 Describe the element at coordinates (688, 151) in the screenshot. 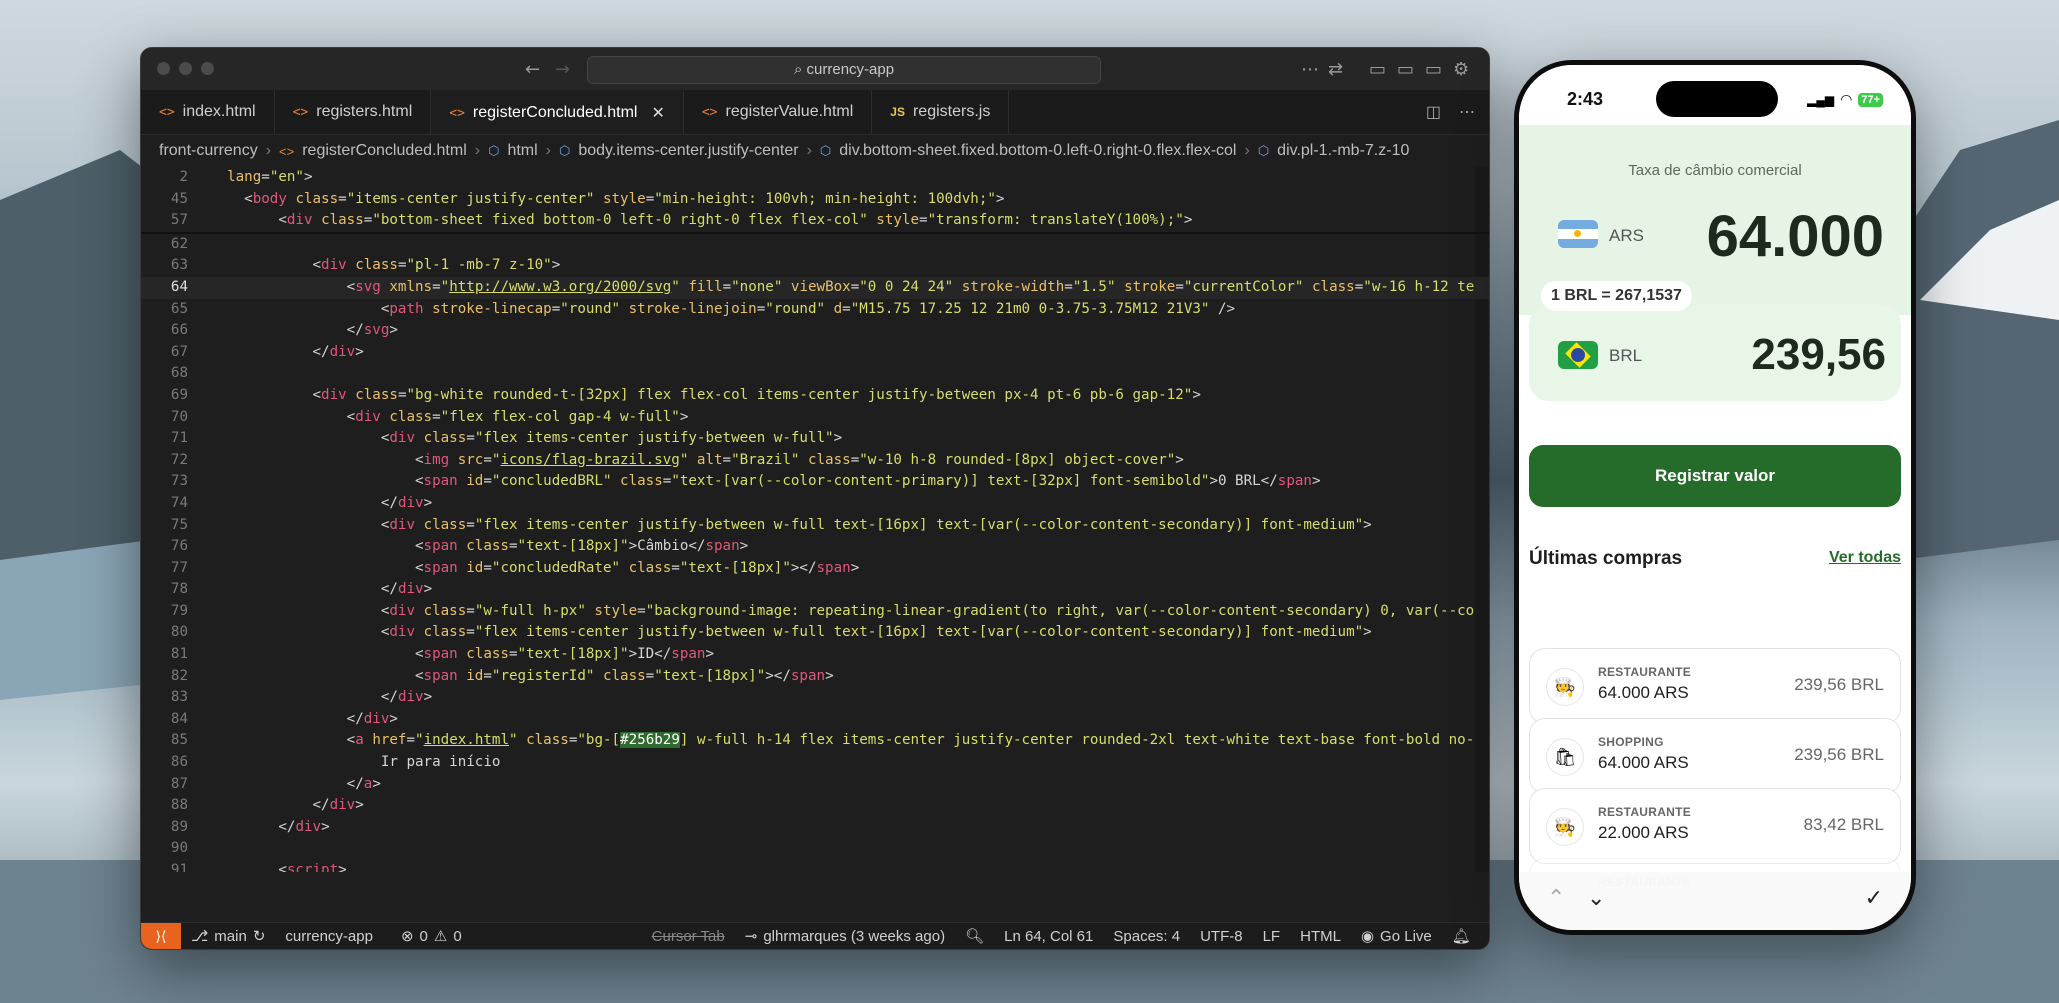

I see `breadcrumb-item: body.items-center.justify-center` at that location.